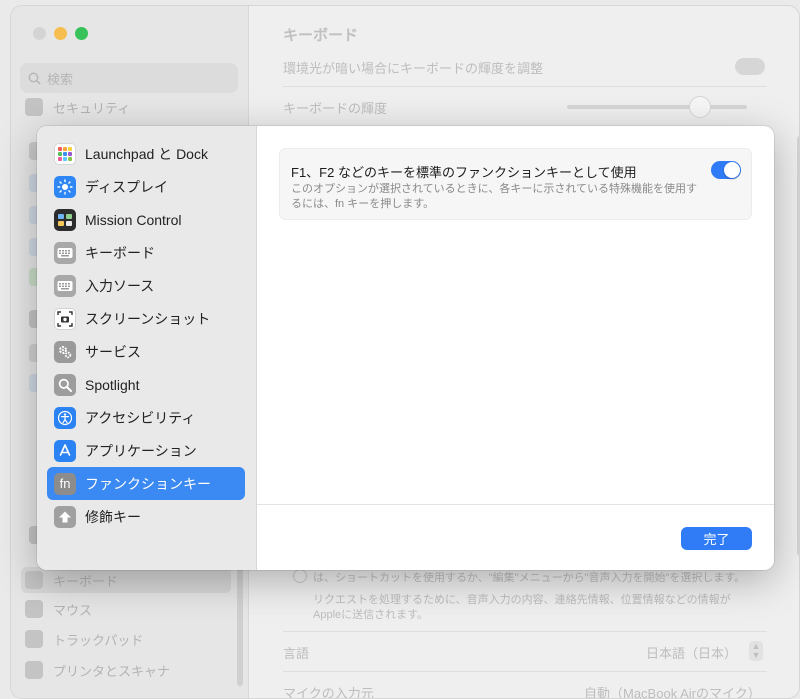 The width and height of the screenshot is (800, 699). I want to click on language-value: 日本語（日本）, so click(691, 652).